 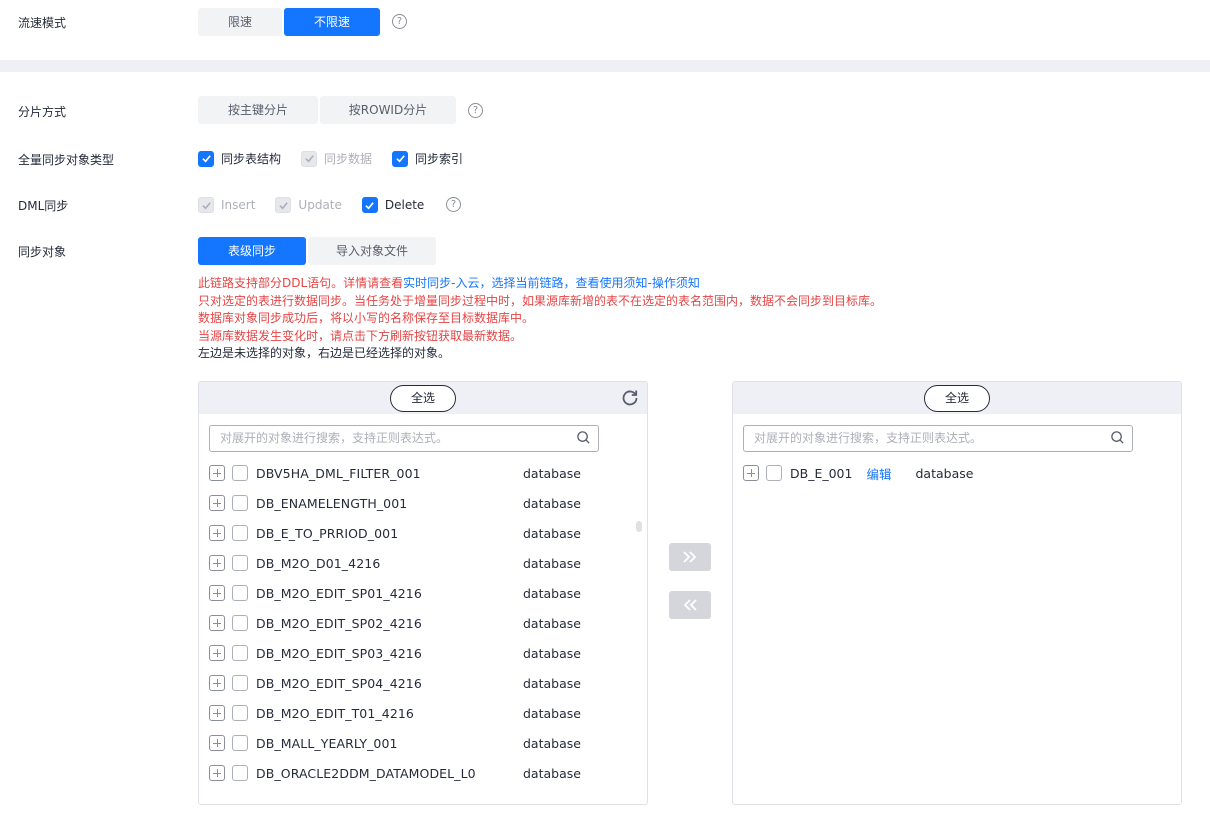 What do you see at coordinates (348, 159) in the screenshot?
I see `checkbox-label: 同步数据` at bounding box center [348, 159].